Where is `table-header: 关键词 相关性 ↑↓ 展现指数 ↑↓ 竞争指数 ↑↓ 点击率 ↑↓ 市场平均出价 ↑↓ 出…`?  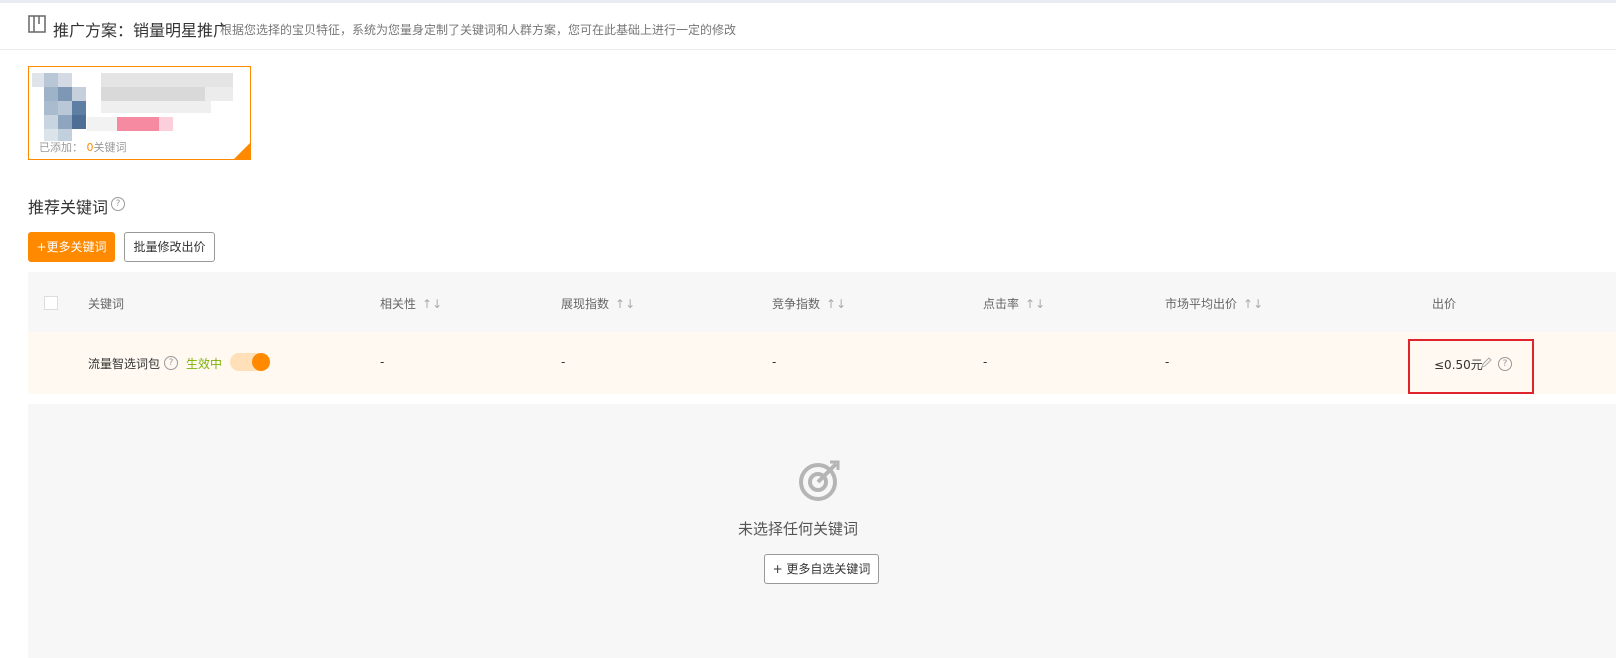
table-header: 关键词 相关性 ↑↓ 展现指数 ↑↓ 竞争指数 ↑↓ 点击率 ↑↓ 市场平均出价 ↑↓ 出… is located at coordinates (822, 302).